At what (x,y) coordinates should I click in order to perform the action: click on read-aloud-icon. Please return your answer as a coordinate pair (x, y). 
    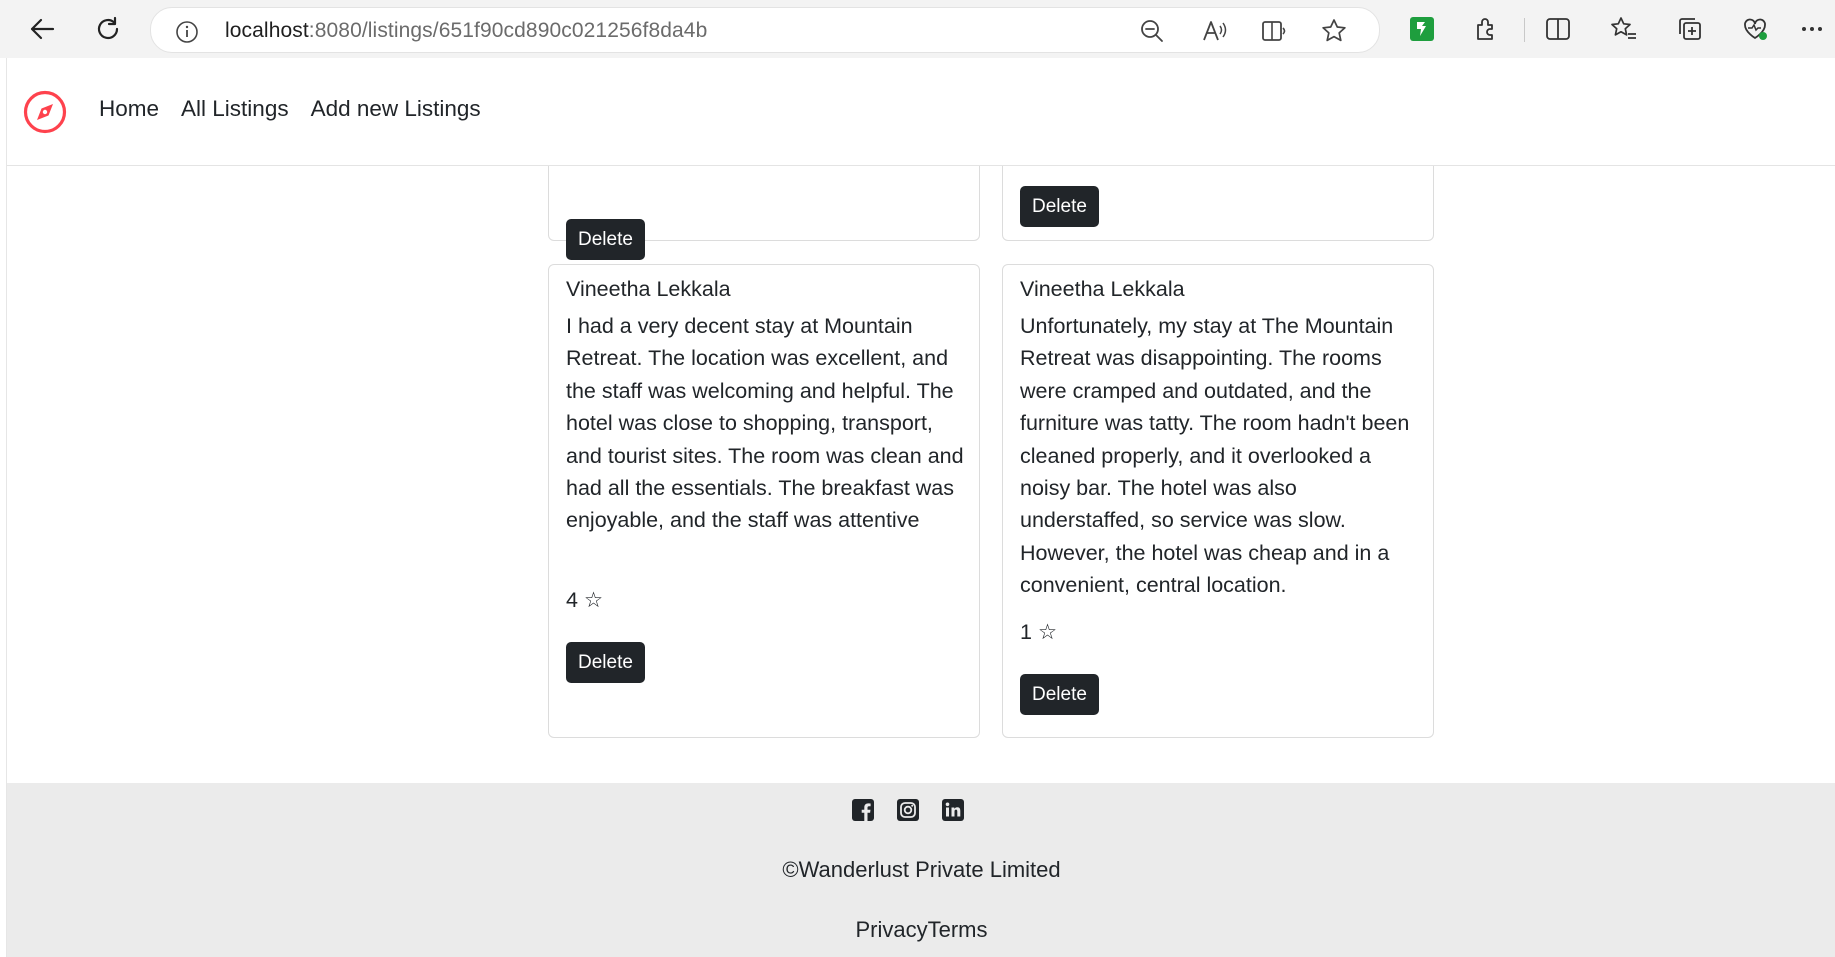
    Looking at the image, I should click on (1214, 30).